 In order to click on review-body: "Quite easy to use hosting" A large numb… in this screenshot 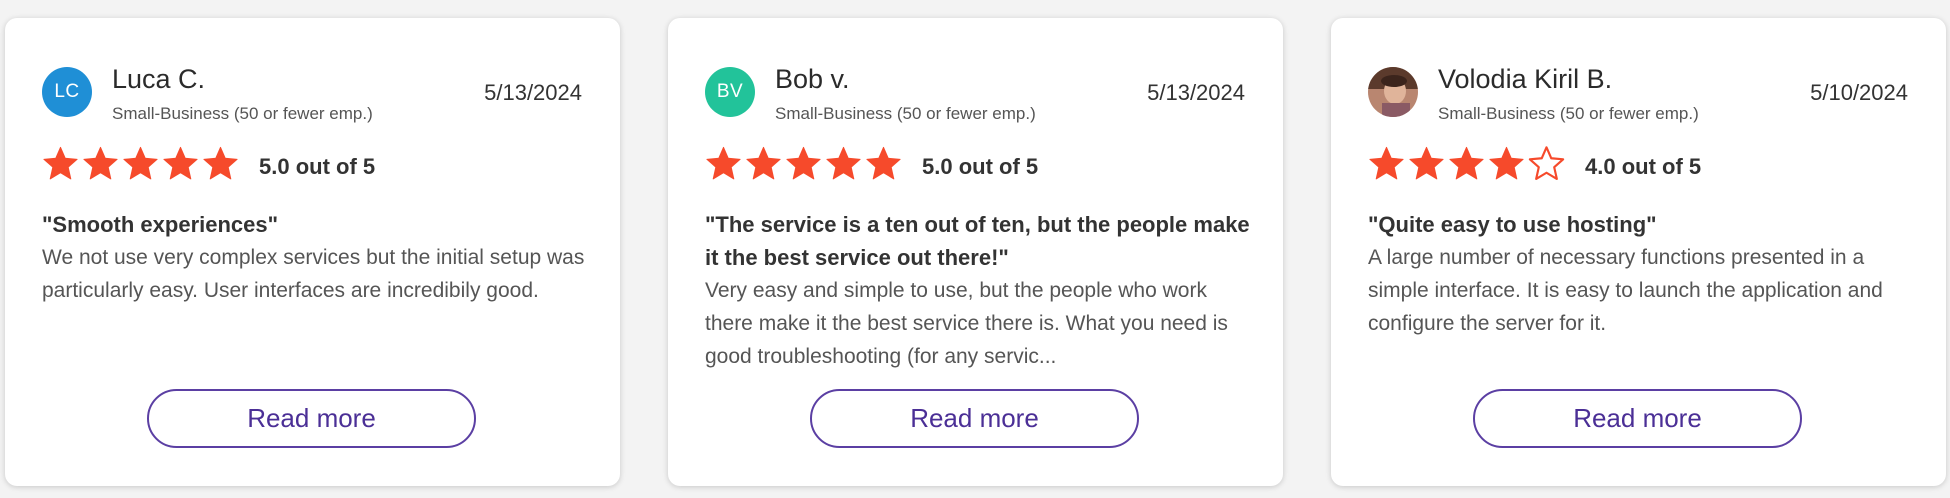, I will do `click(1642, 274)`.